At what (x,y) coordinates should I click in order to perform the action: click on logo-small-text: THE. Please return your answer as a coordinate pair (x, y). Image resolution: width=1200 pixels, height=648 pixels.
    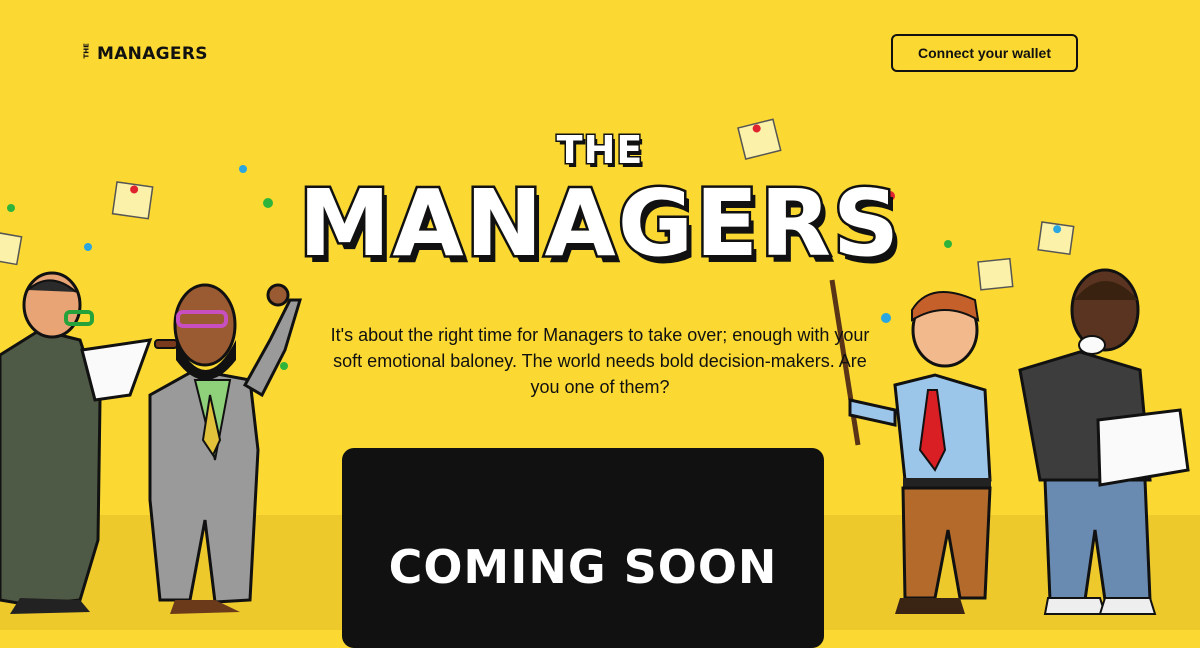
    Looking at the image, I should click on (86, 51).